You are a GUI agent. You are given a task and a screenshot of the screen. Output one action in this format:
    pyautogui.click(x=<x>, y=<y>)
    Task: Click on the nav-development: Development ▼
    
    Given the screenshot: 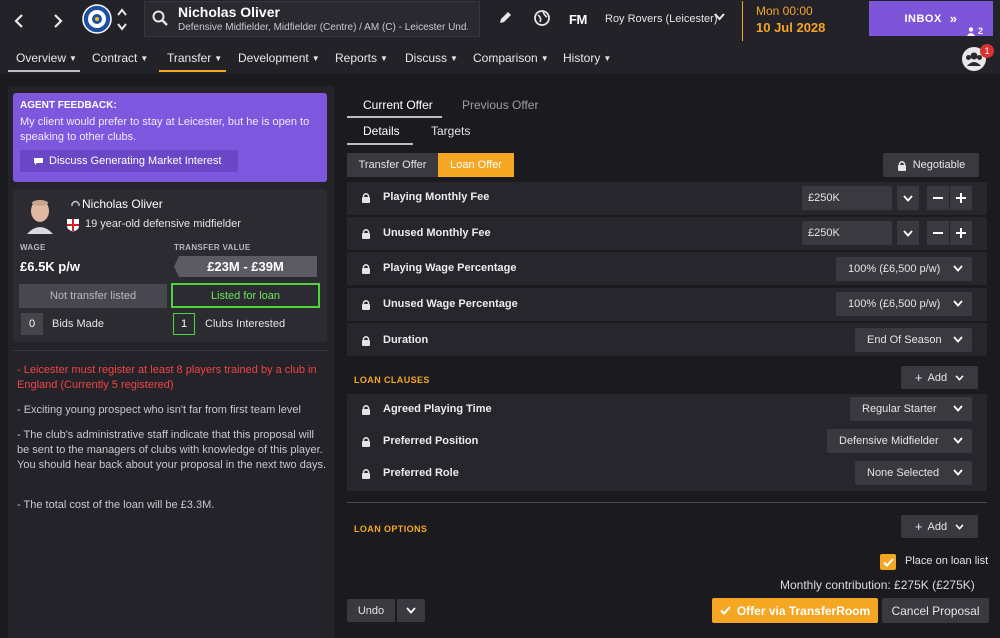 What is the action you would take?
    pyautogui.click(x=279, y=58)
    